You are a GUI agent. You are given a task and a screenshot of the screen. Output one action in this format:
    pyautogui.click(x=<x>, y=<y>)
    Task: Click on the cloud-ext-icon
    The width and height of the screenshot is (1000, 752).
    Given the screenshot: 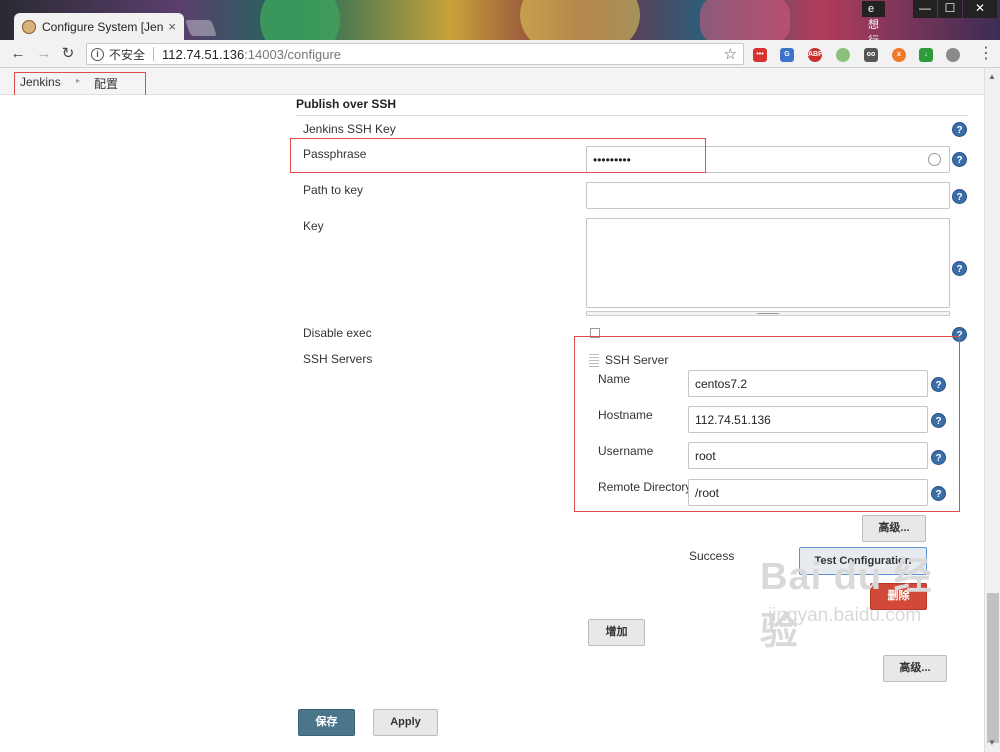 What is the action you would take?
    pyautogui.click(x=953, y=55)
    